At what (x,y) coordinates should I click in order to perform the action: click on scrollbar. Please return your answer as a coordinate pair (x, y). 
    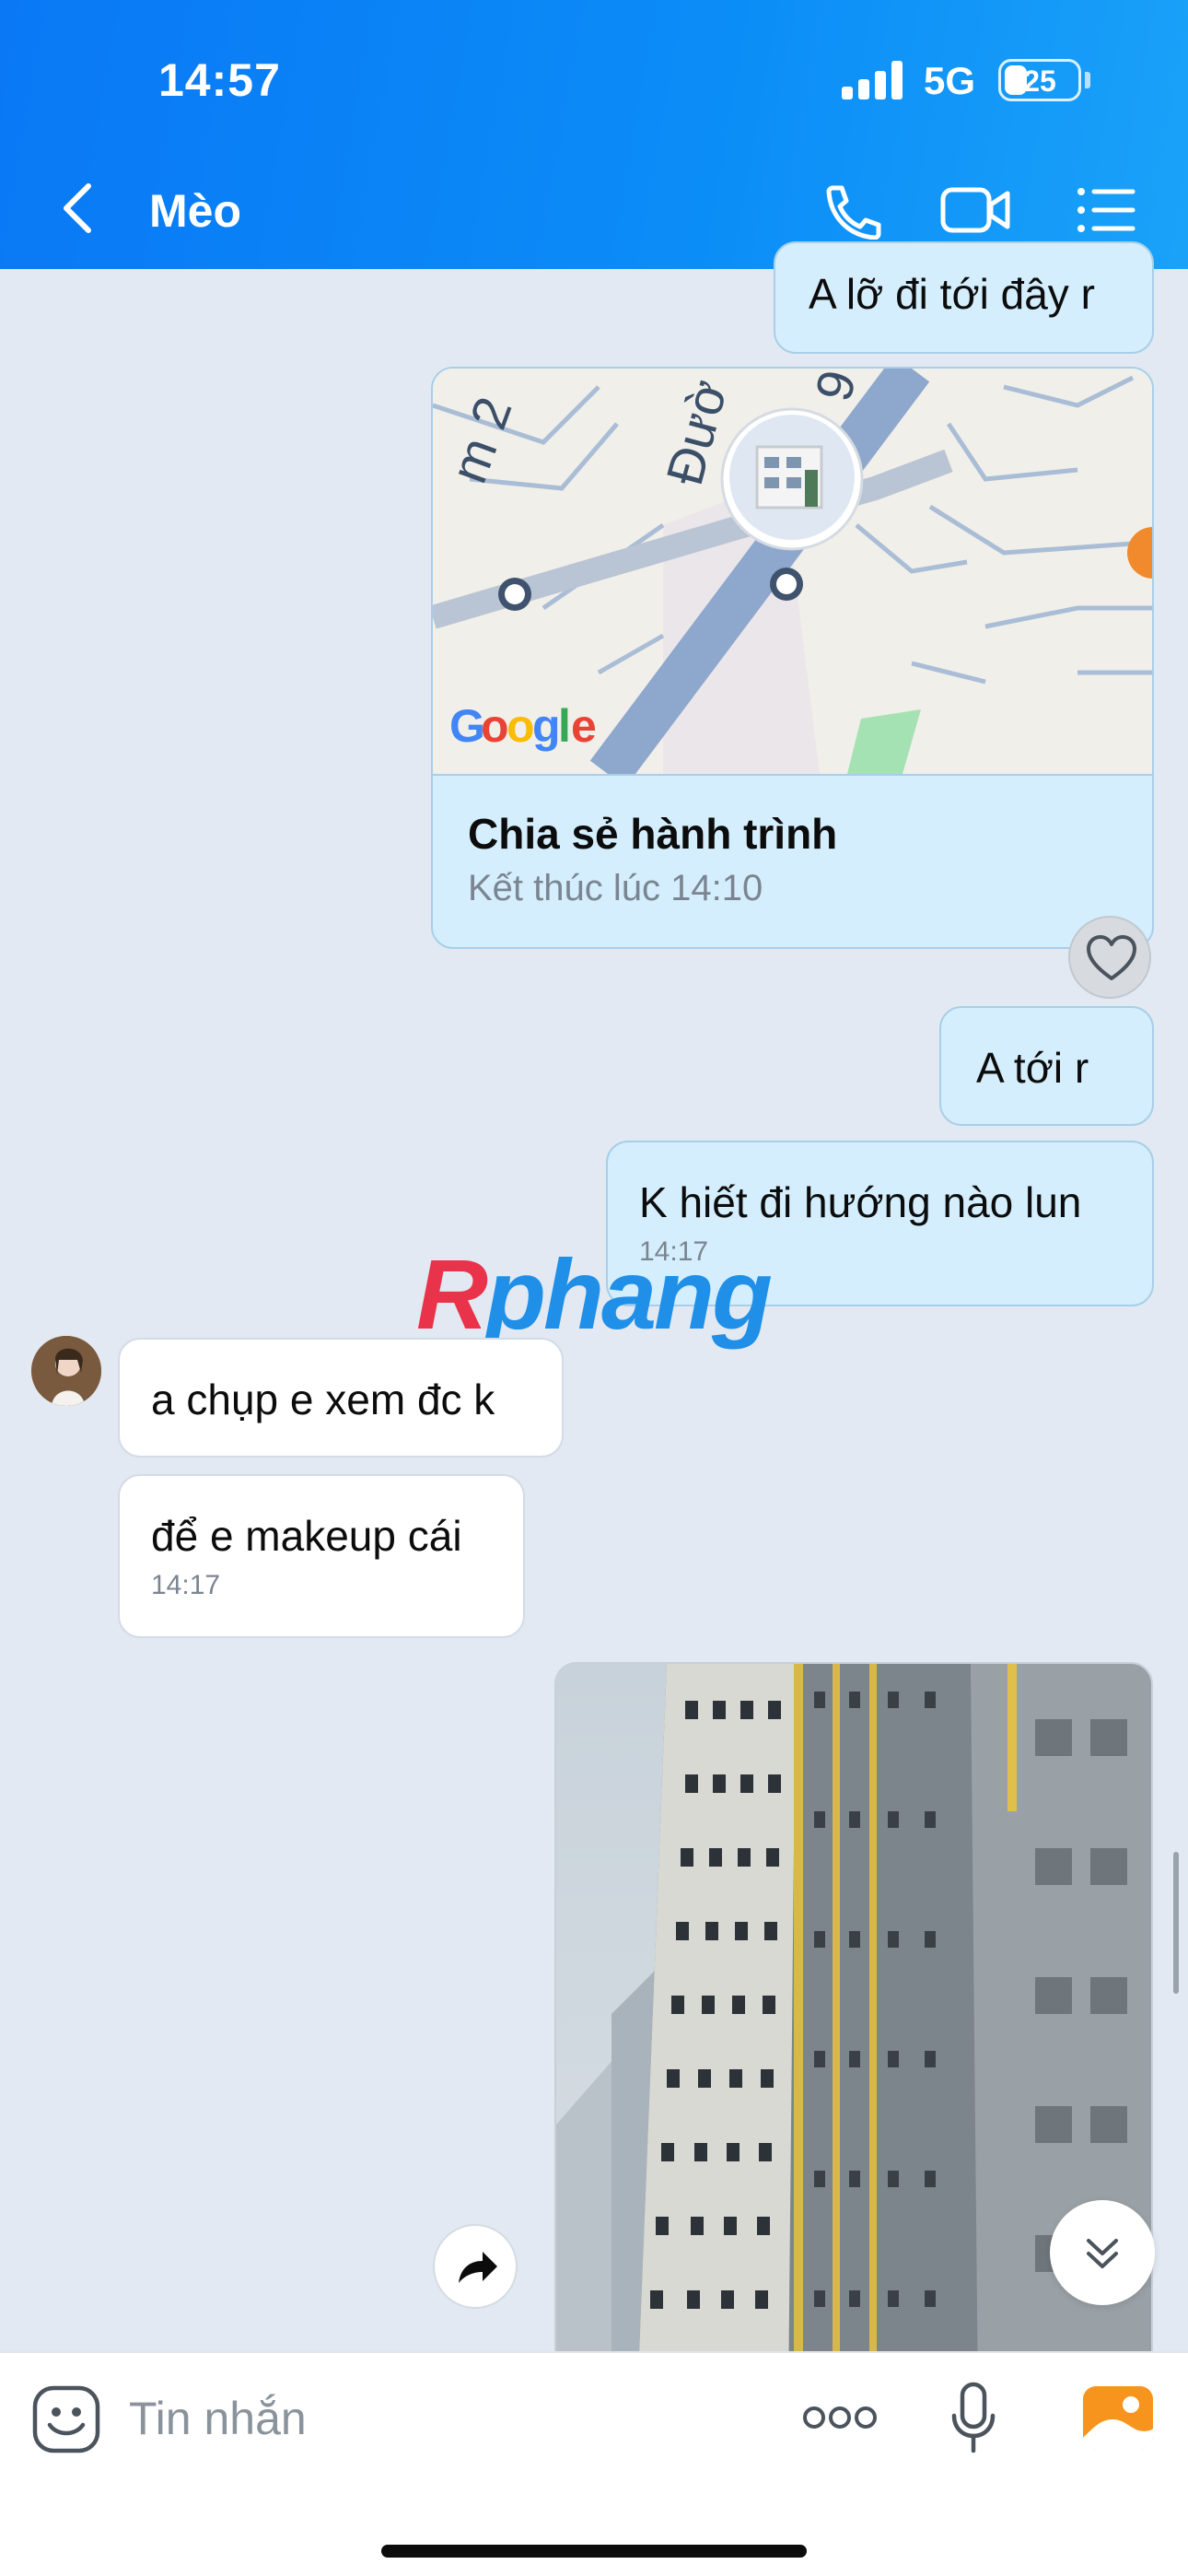
    Looking at the image, I should click on (1176, 1923).